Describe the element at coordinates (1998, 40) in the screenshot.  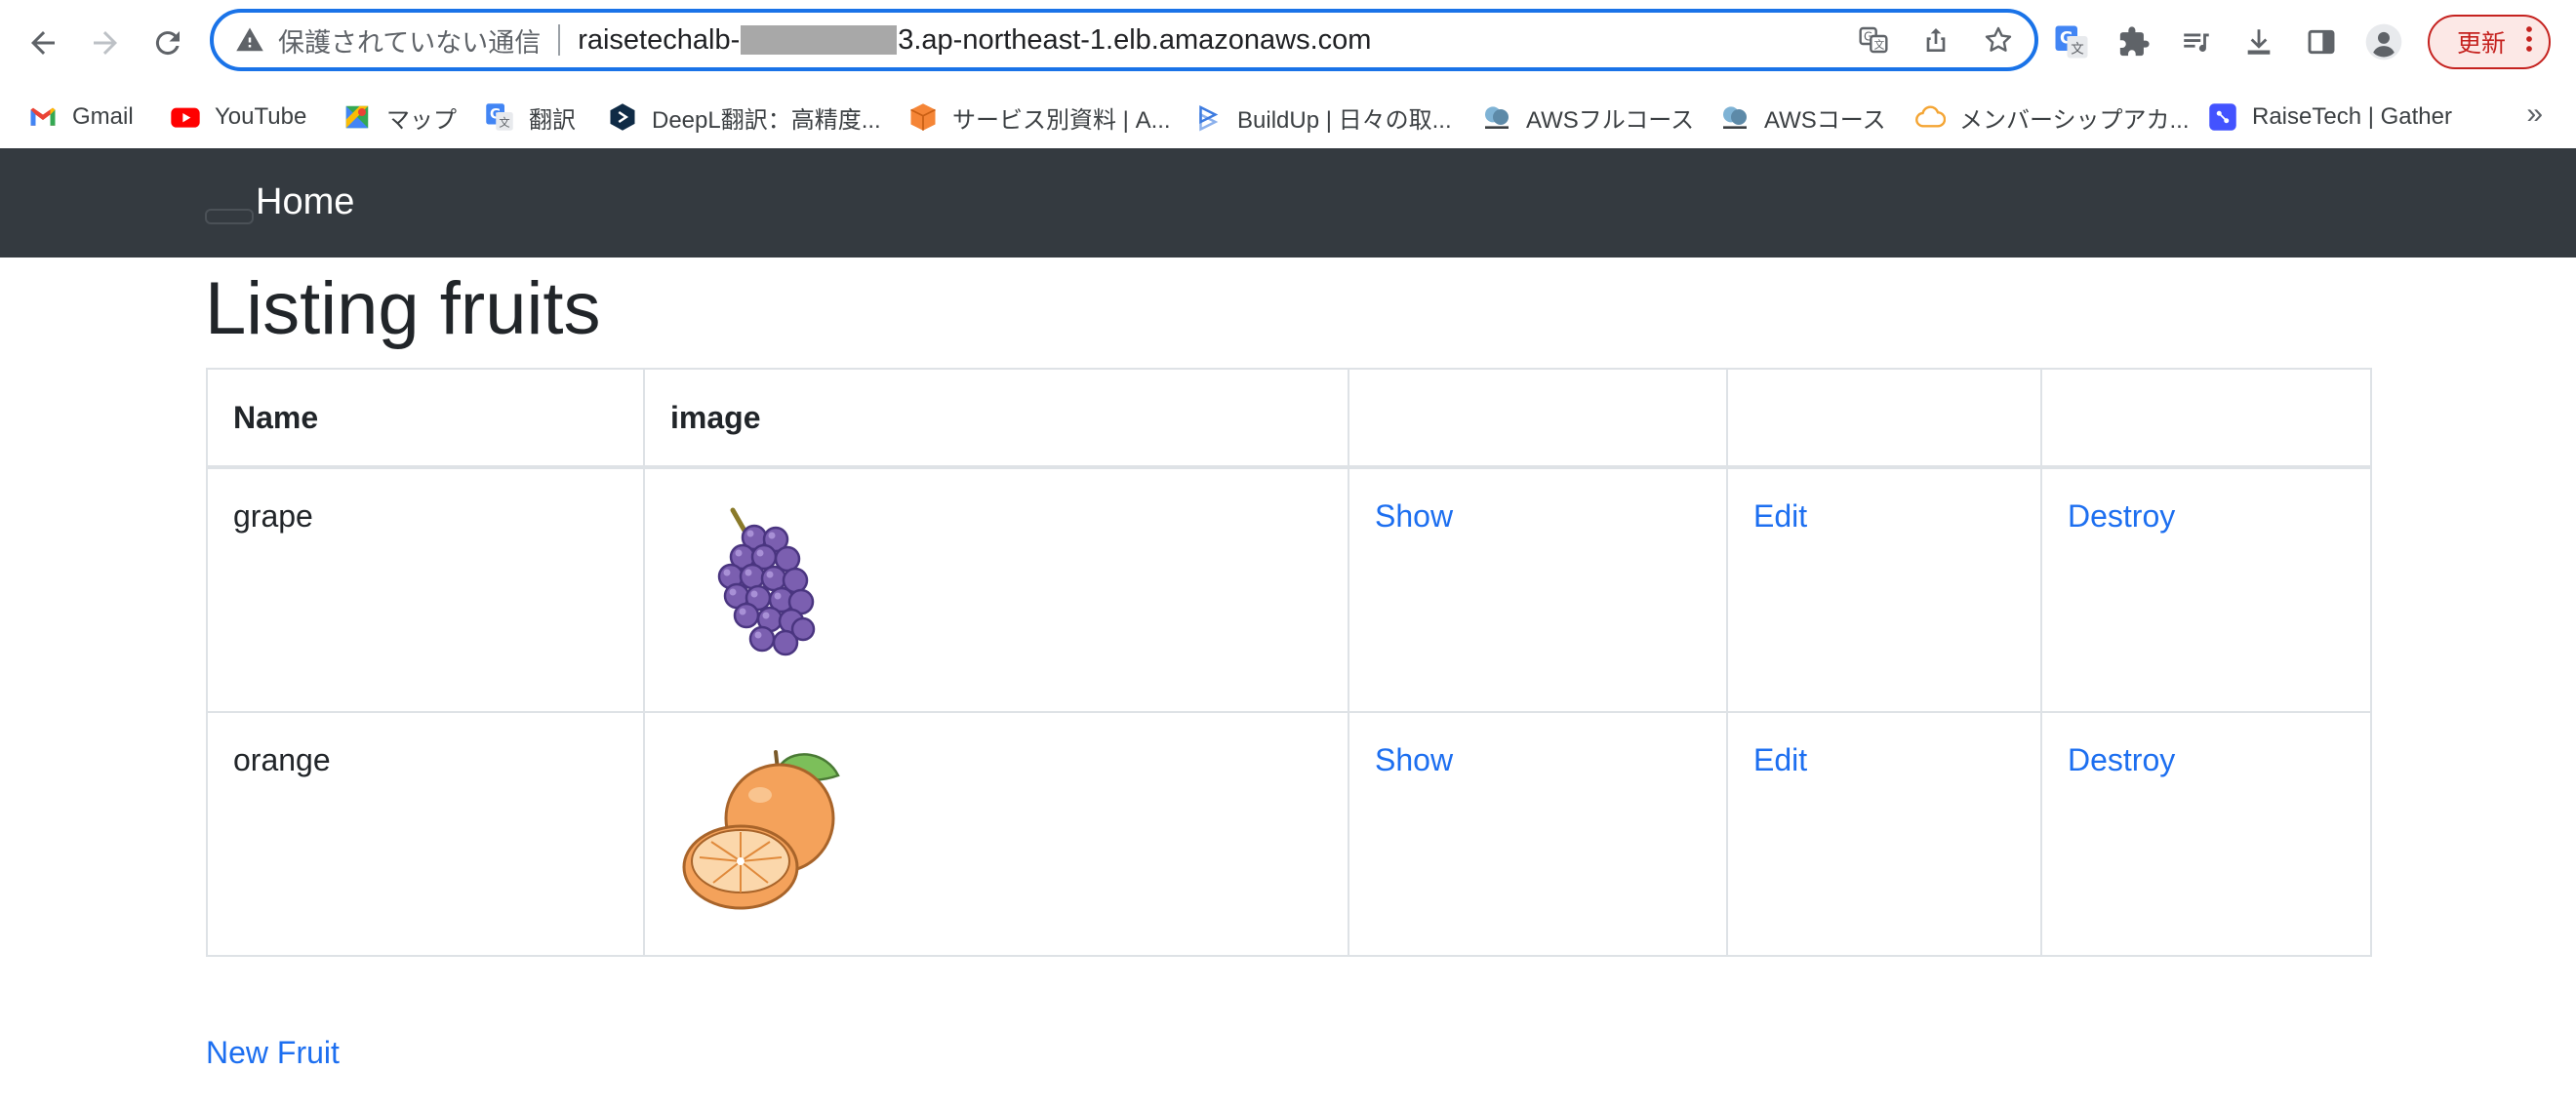
I see `bookmark-star-icon` at that location.